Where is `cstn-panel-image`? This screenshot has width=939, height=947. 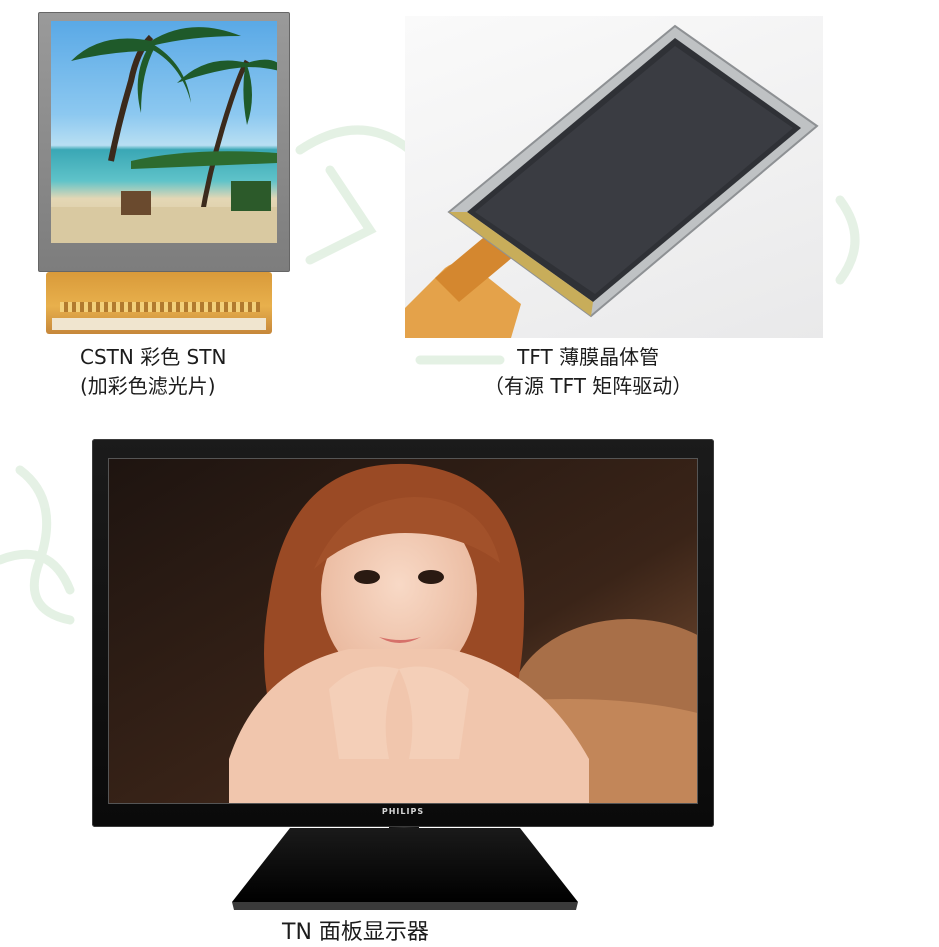 cstn-panel-image is located at coordinates (164, 173).